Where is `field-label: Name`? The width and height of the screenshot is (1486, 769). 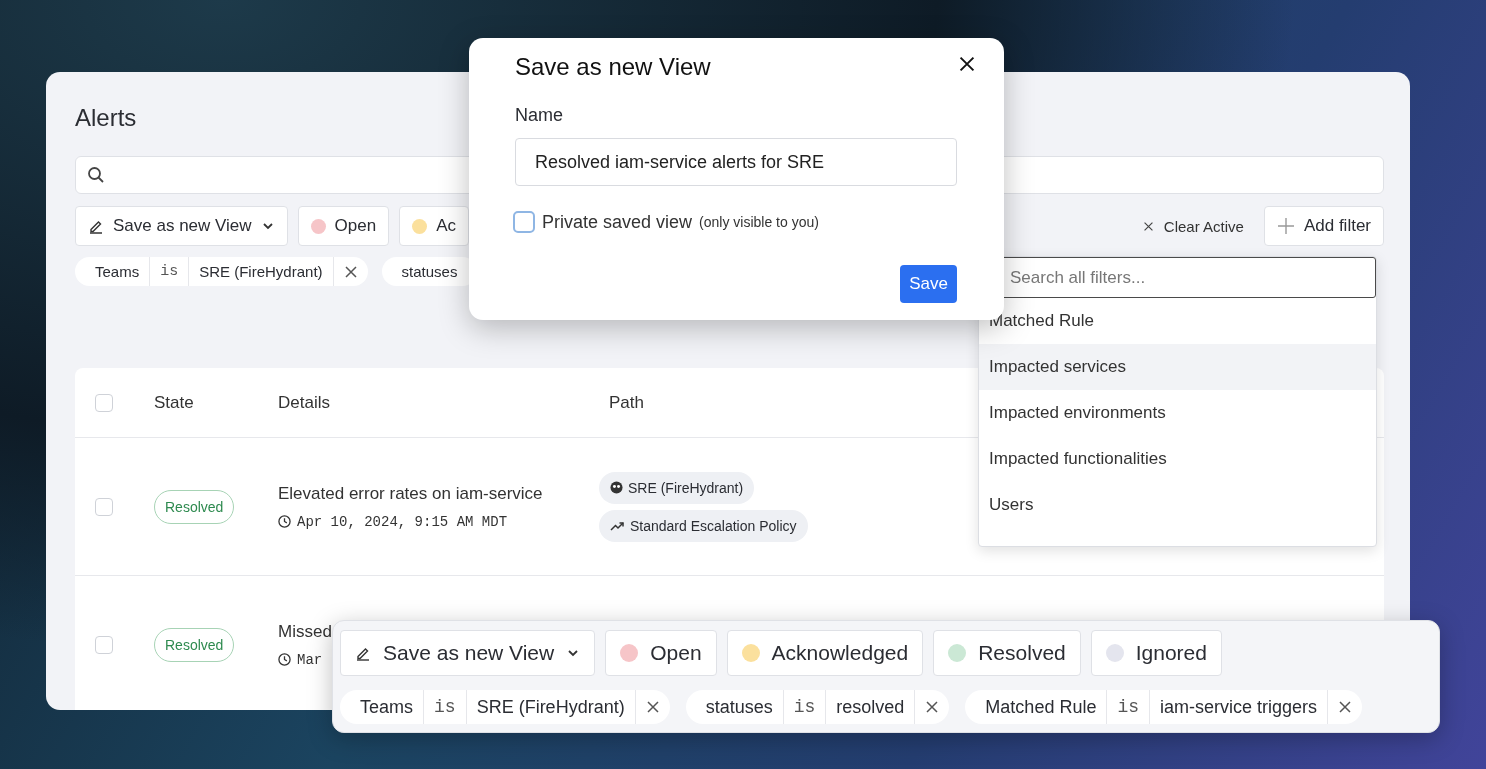
field-label: Name is located at coordinates (539, 115).